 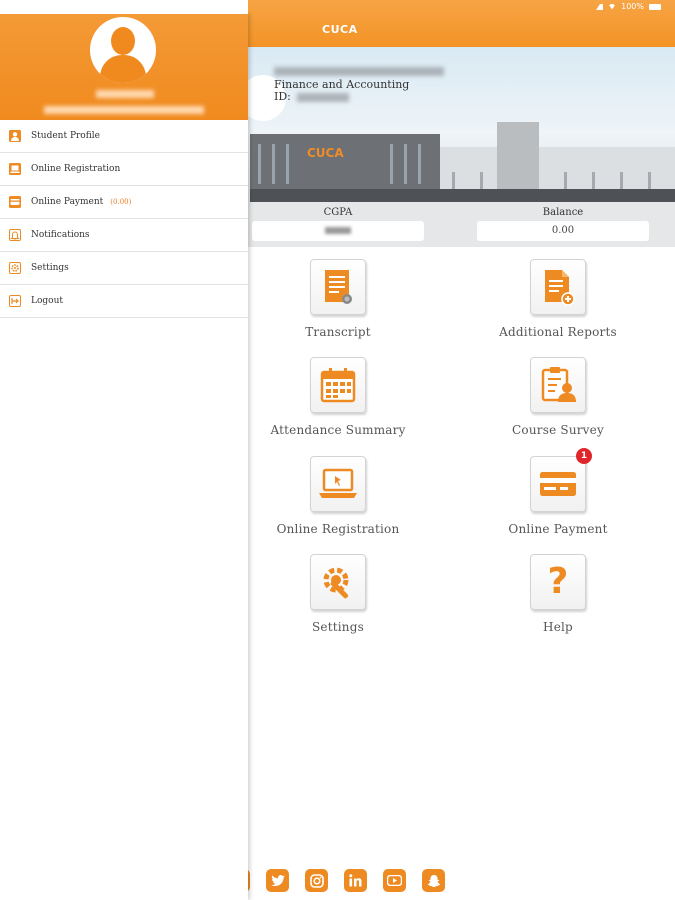 What do you see at coordinates (325, 153) in the screenshot?
I see `building-sign: CUCA` at bounding box center [325, 153].